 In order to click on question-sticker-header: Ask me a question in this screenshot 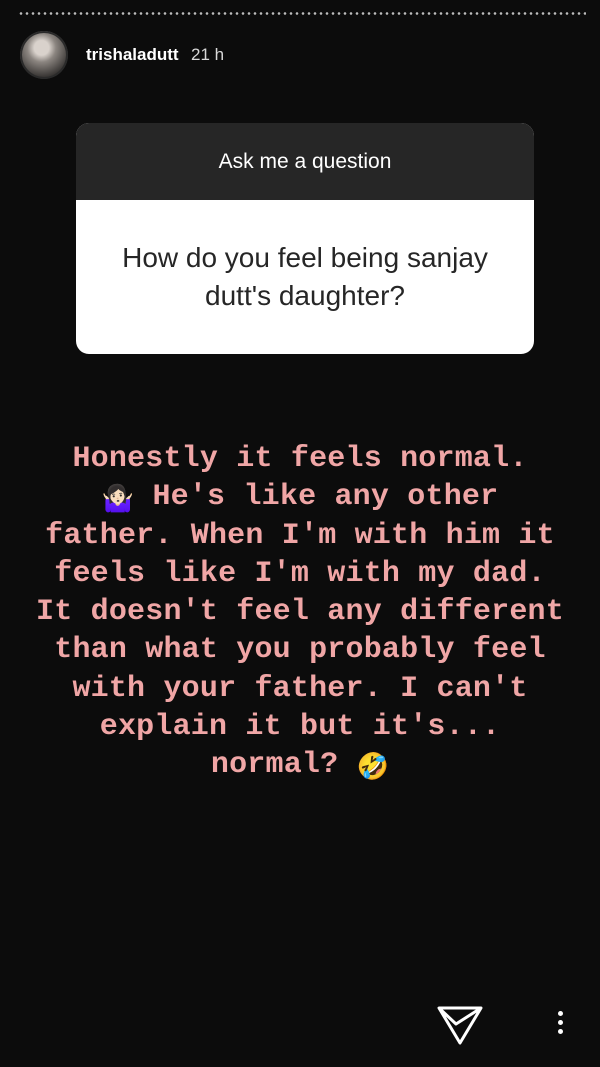, I will do `click(305, 161)`.